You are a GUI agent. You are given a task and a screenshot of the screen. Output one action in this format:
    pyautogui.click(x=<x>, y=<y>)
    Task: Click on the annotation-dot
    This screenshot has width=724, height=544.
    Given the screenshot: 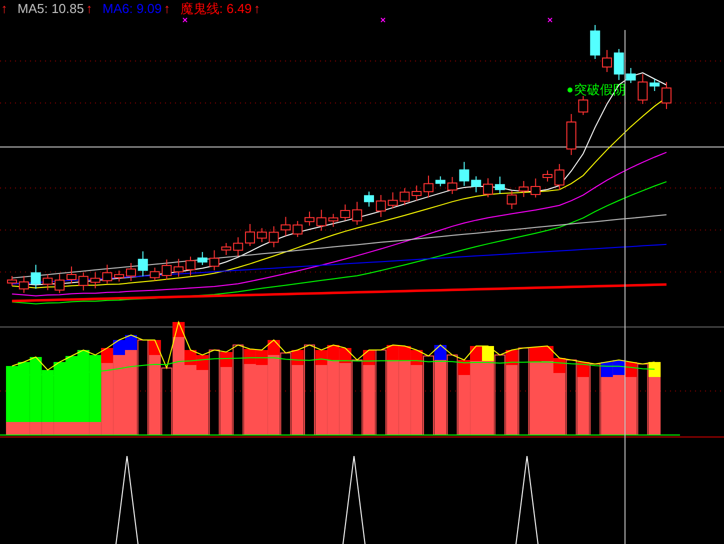 What is the action you would take?
    pyautogui.click(x=570, y=90)
    